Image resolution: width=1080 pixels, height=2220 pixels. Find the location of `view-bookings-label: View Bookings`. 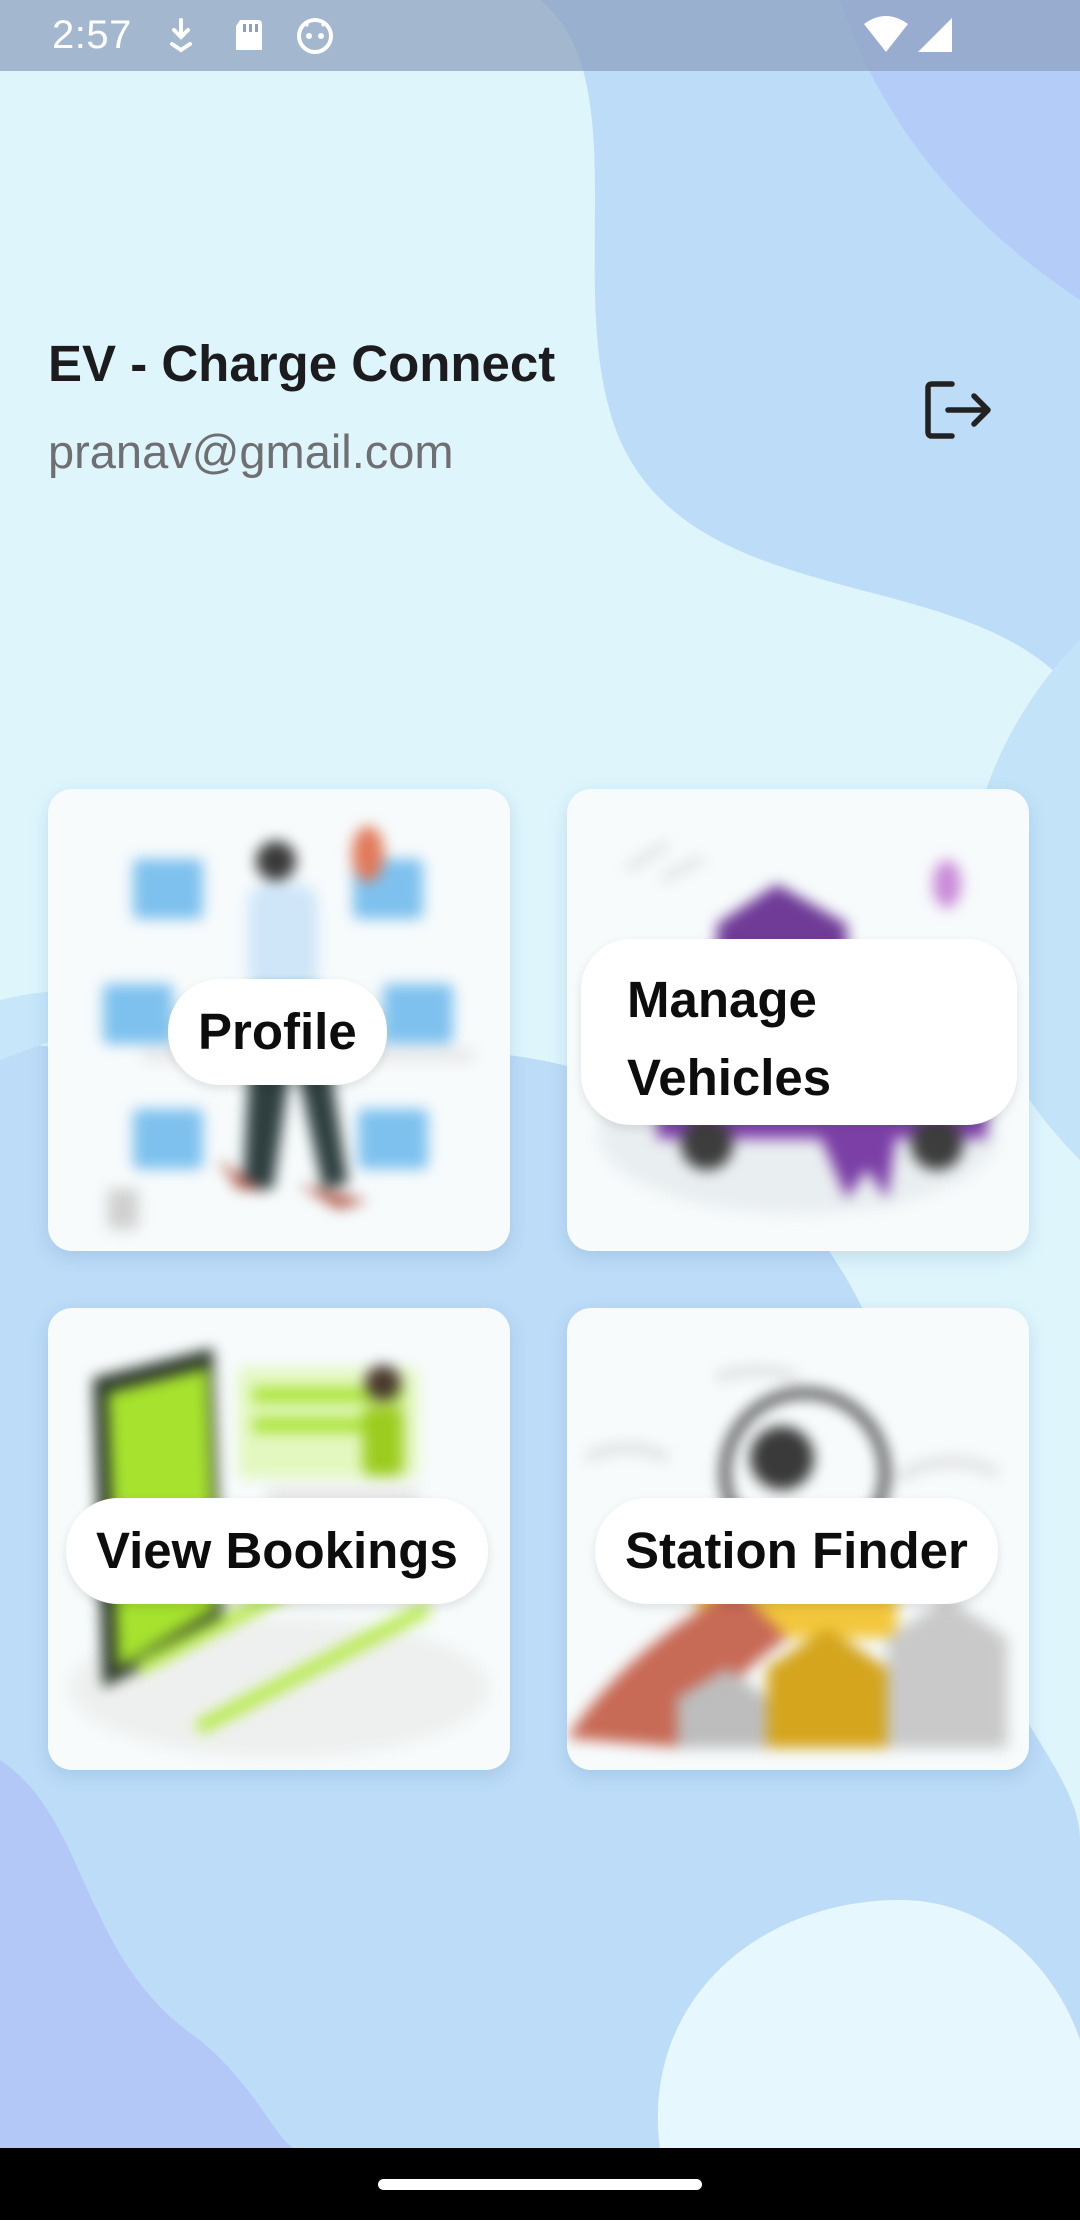

view-bookings-label: View Bookings is located at coordinates (277, 1551).